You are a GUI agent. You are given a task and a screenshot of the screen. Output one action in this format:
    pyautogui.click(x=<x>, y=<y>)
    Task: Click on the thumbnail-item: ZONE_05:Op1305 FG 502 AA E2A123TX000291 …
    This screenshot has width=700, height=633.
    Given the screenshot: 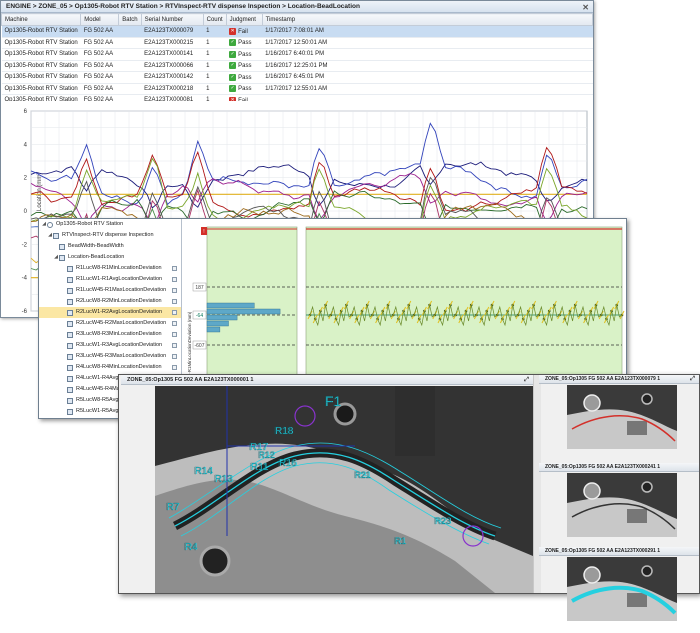 What is the action you would take?
    pyautogui.click(x=619, y=590)
    